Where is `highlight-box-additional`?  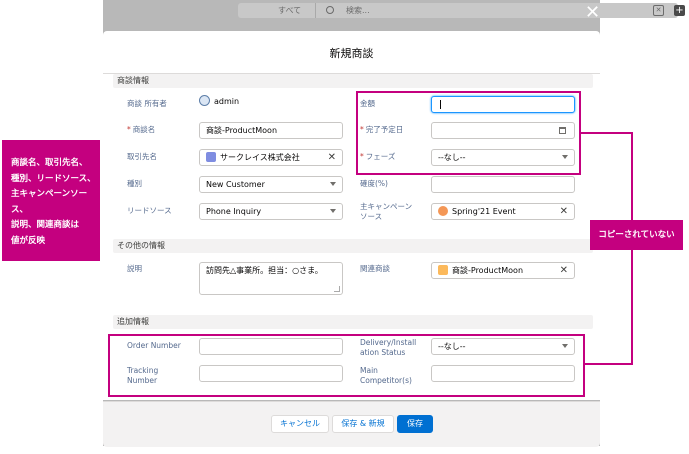
highlight-box-additional is located at coordinates (346, 365).